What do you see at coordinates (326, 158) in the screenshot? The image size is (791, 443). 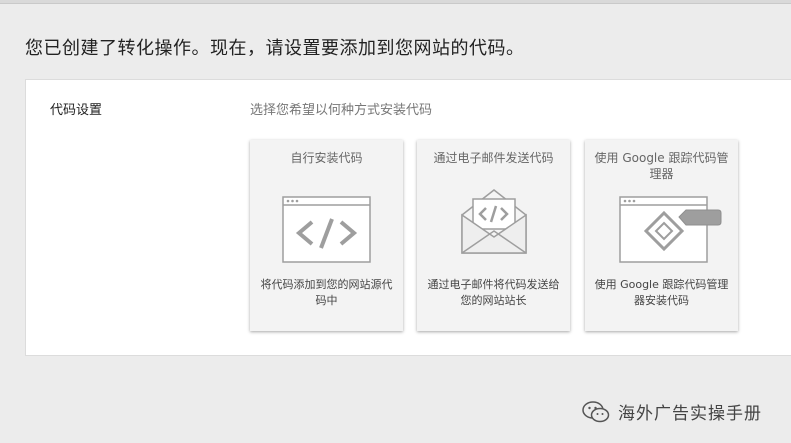 I see `option-title: 自行安装代码` at bounding box center [326, 158].